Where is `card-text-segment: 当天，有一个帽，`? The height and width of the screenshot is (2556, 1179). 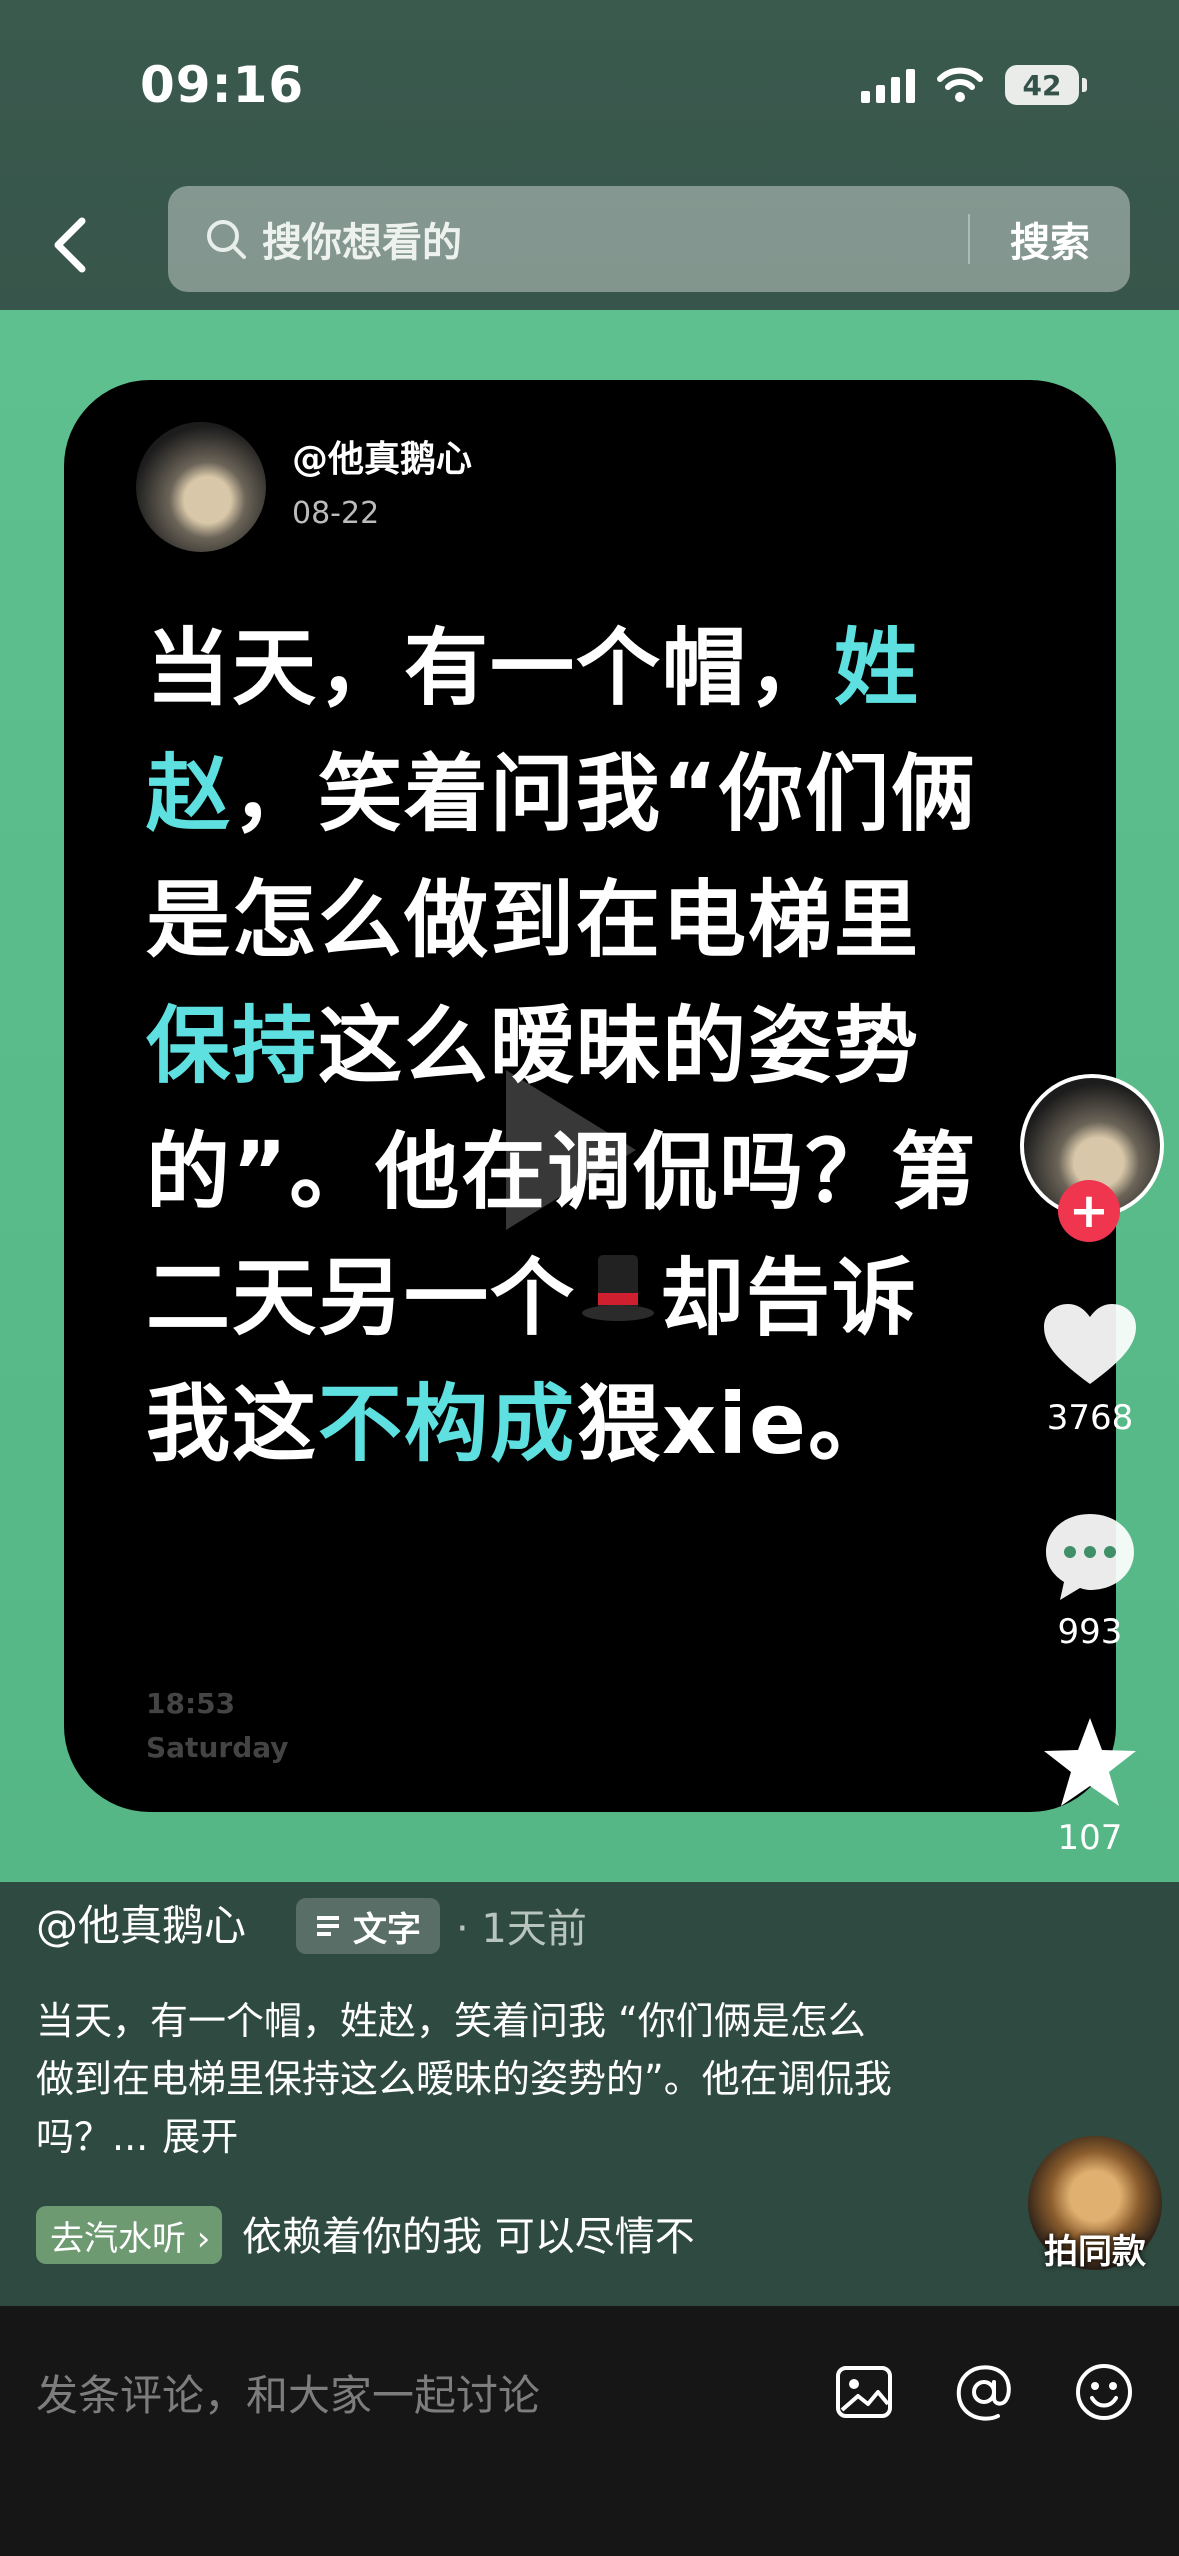
card-text-segment: 当天，有一个帽， is located at coordinates (490, 668).